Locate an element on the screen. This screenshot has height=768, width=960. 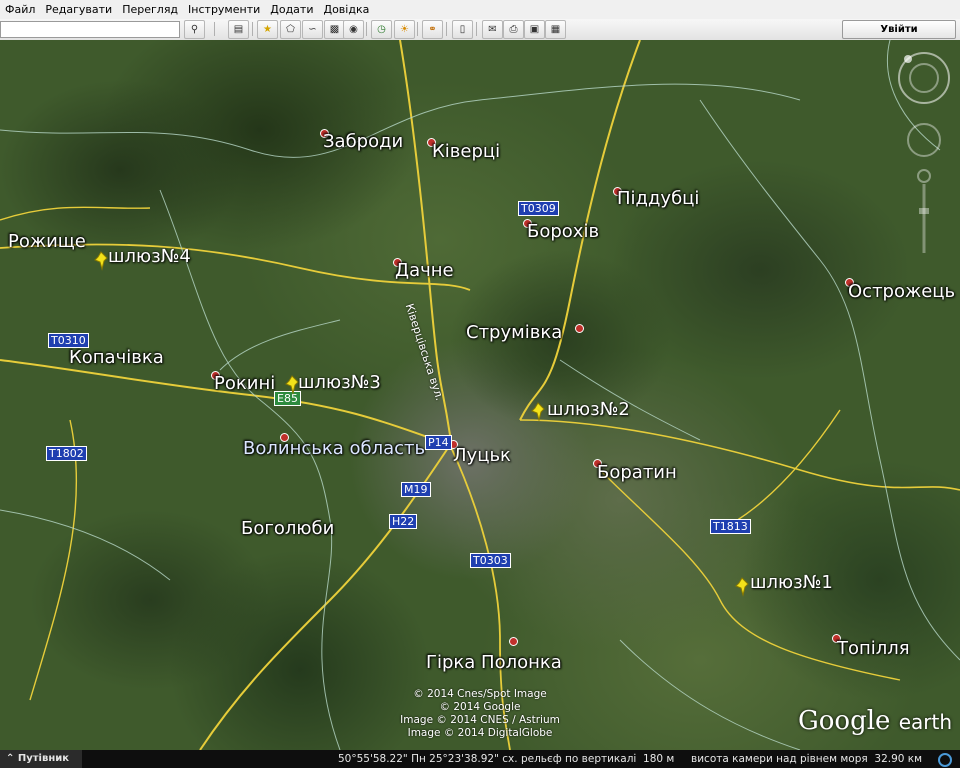
road-shield-r14: P14 is located at coordinates (438, 442).